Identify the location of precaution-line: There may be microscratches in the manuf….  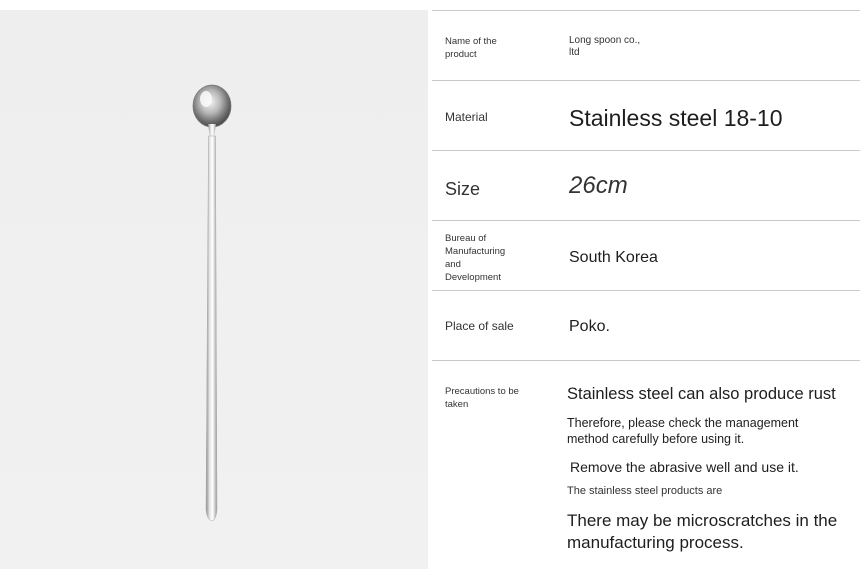
(702, 531).